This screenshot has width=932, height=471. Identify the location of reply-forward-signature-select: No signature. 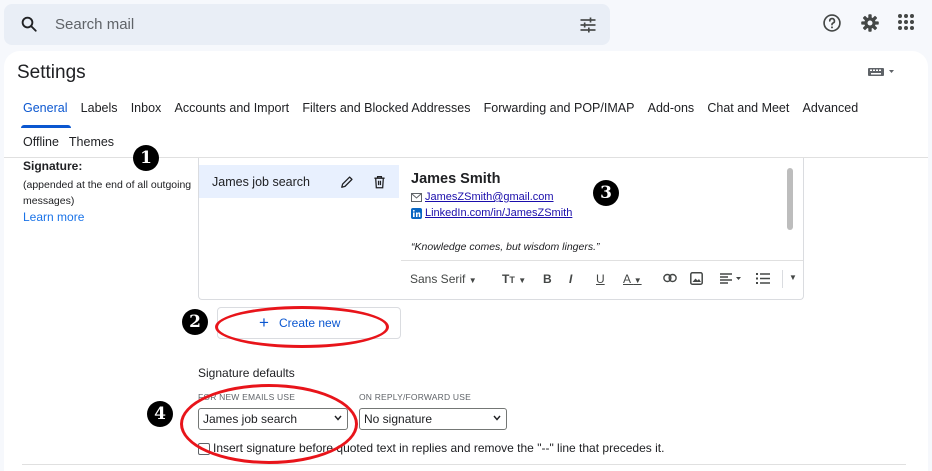
(433, 419).